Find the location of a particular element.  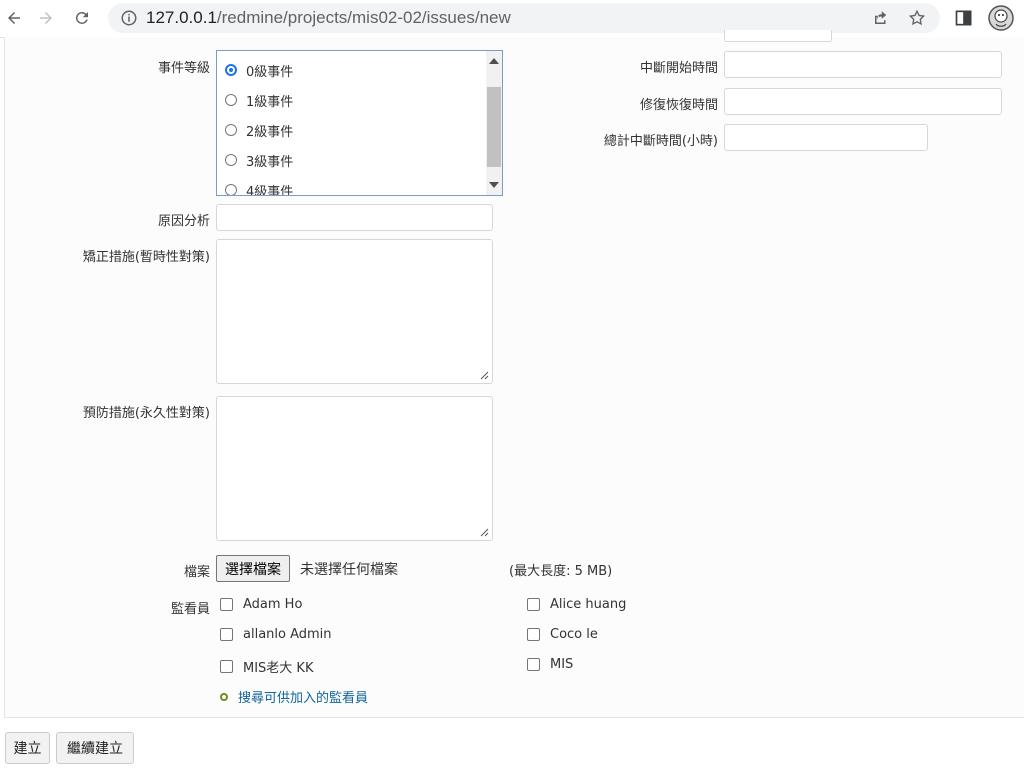

side-panel-icon is located at coordinates (964, 18).